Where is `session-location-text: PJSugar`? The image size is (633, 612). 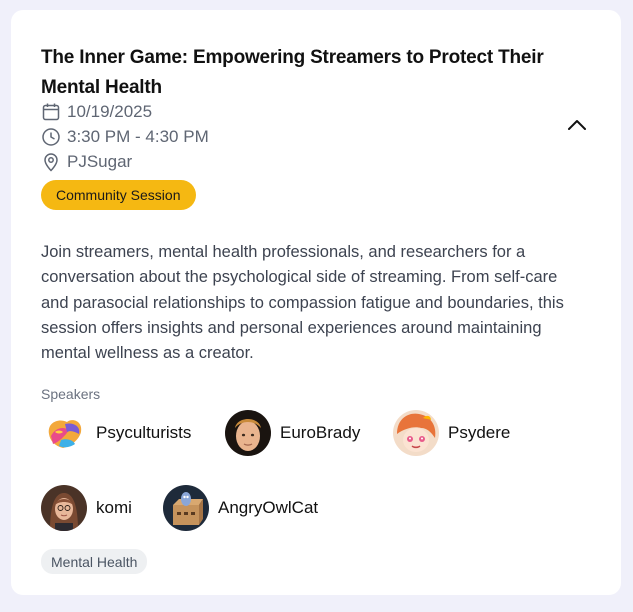
session-location-text: PJSugar is located at coordinates (100, 161).